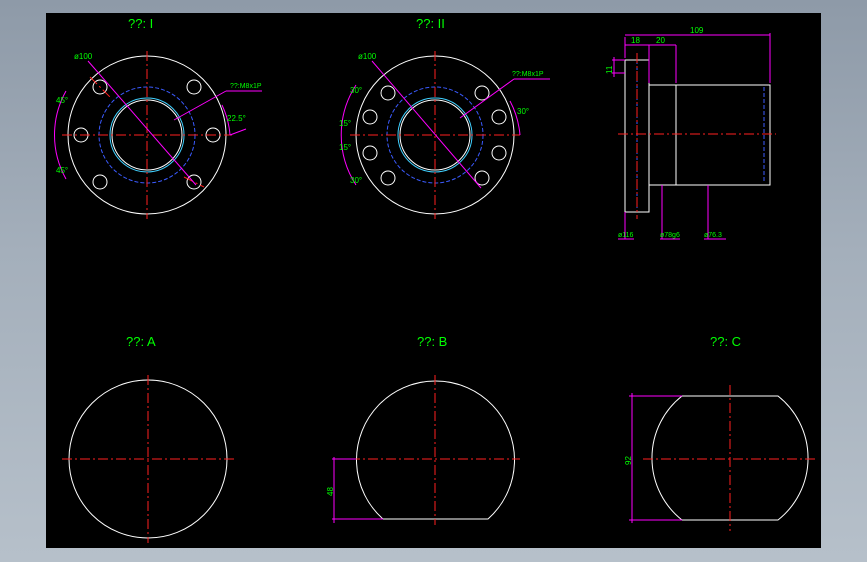 The width and height of the screenshot is (867, 562). What do you see at coordinates (628, 460) in the screenshot?
I see `dim-92: 92` at bounding box center [628, 460].